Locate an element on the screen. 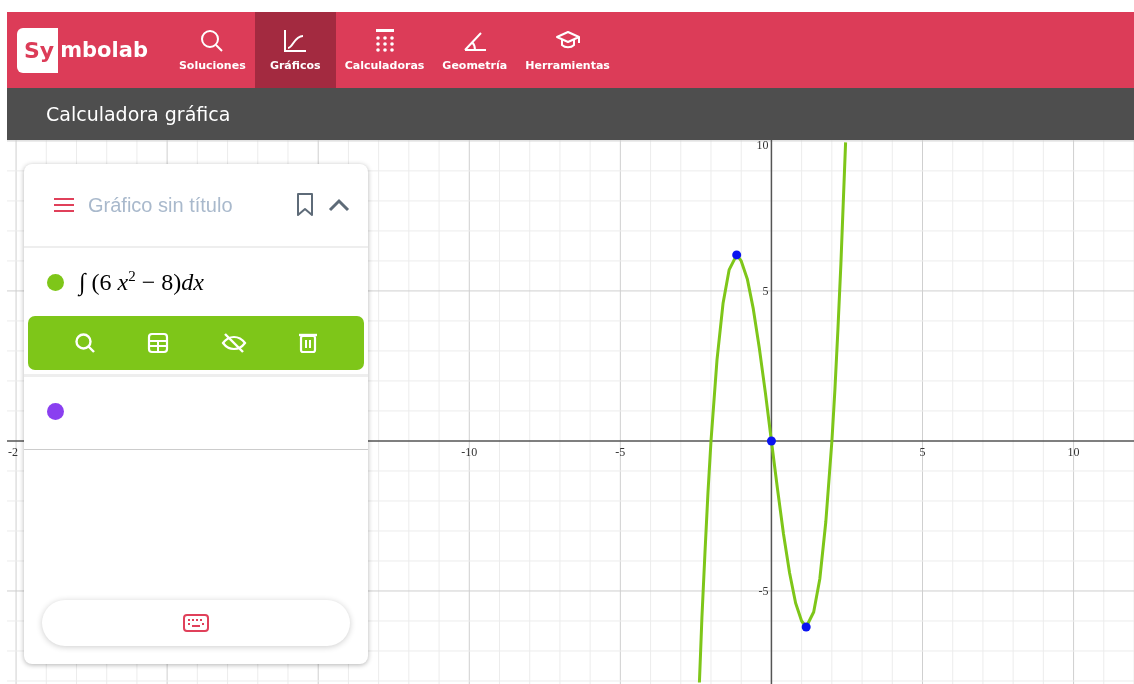 The image size is (1134, 684). keyboard-icon is located at coordinates (196, 623).